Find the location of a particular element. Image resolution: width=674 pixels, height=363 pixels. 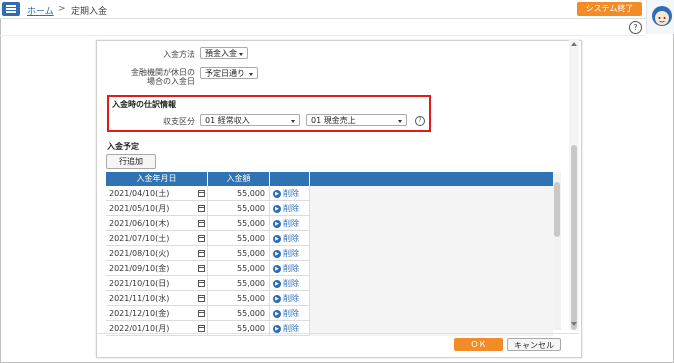

panel-scrollbar is located at coordinates (574, 185).